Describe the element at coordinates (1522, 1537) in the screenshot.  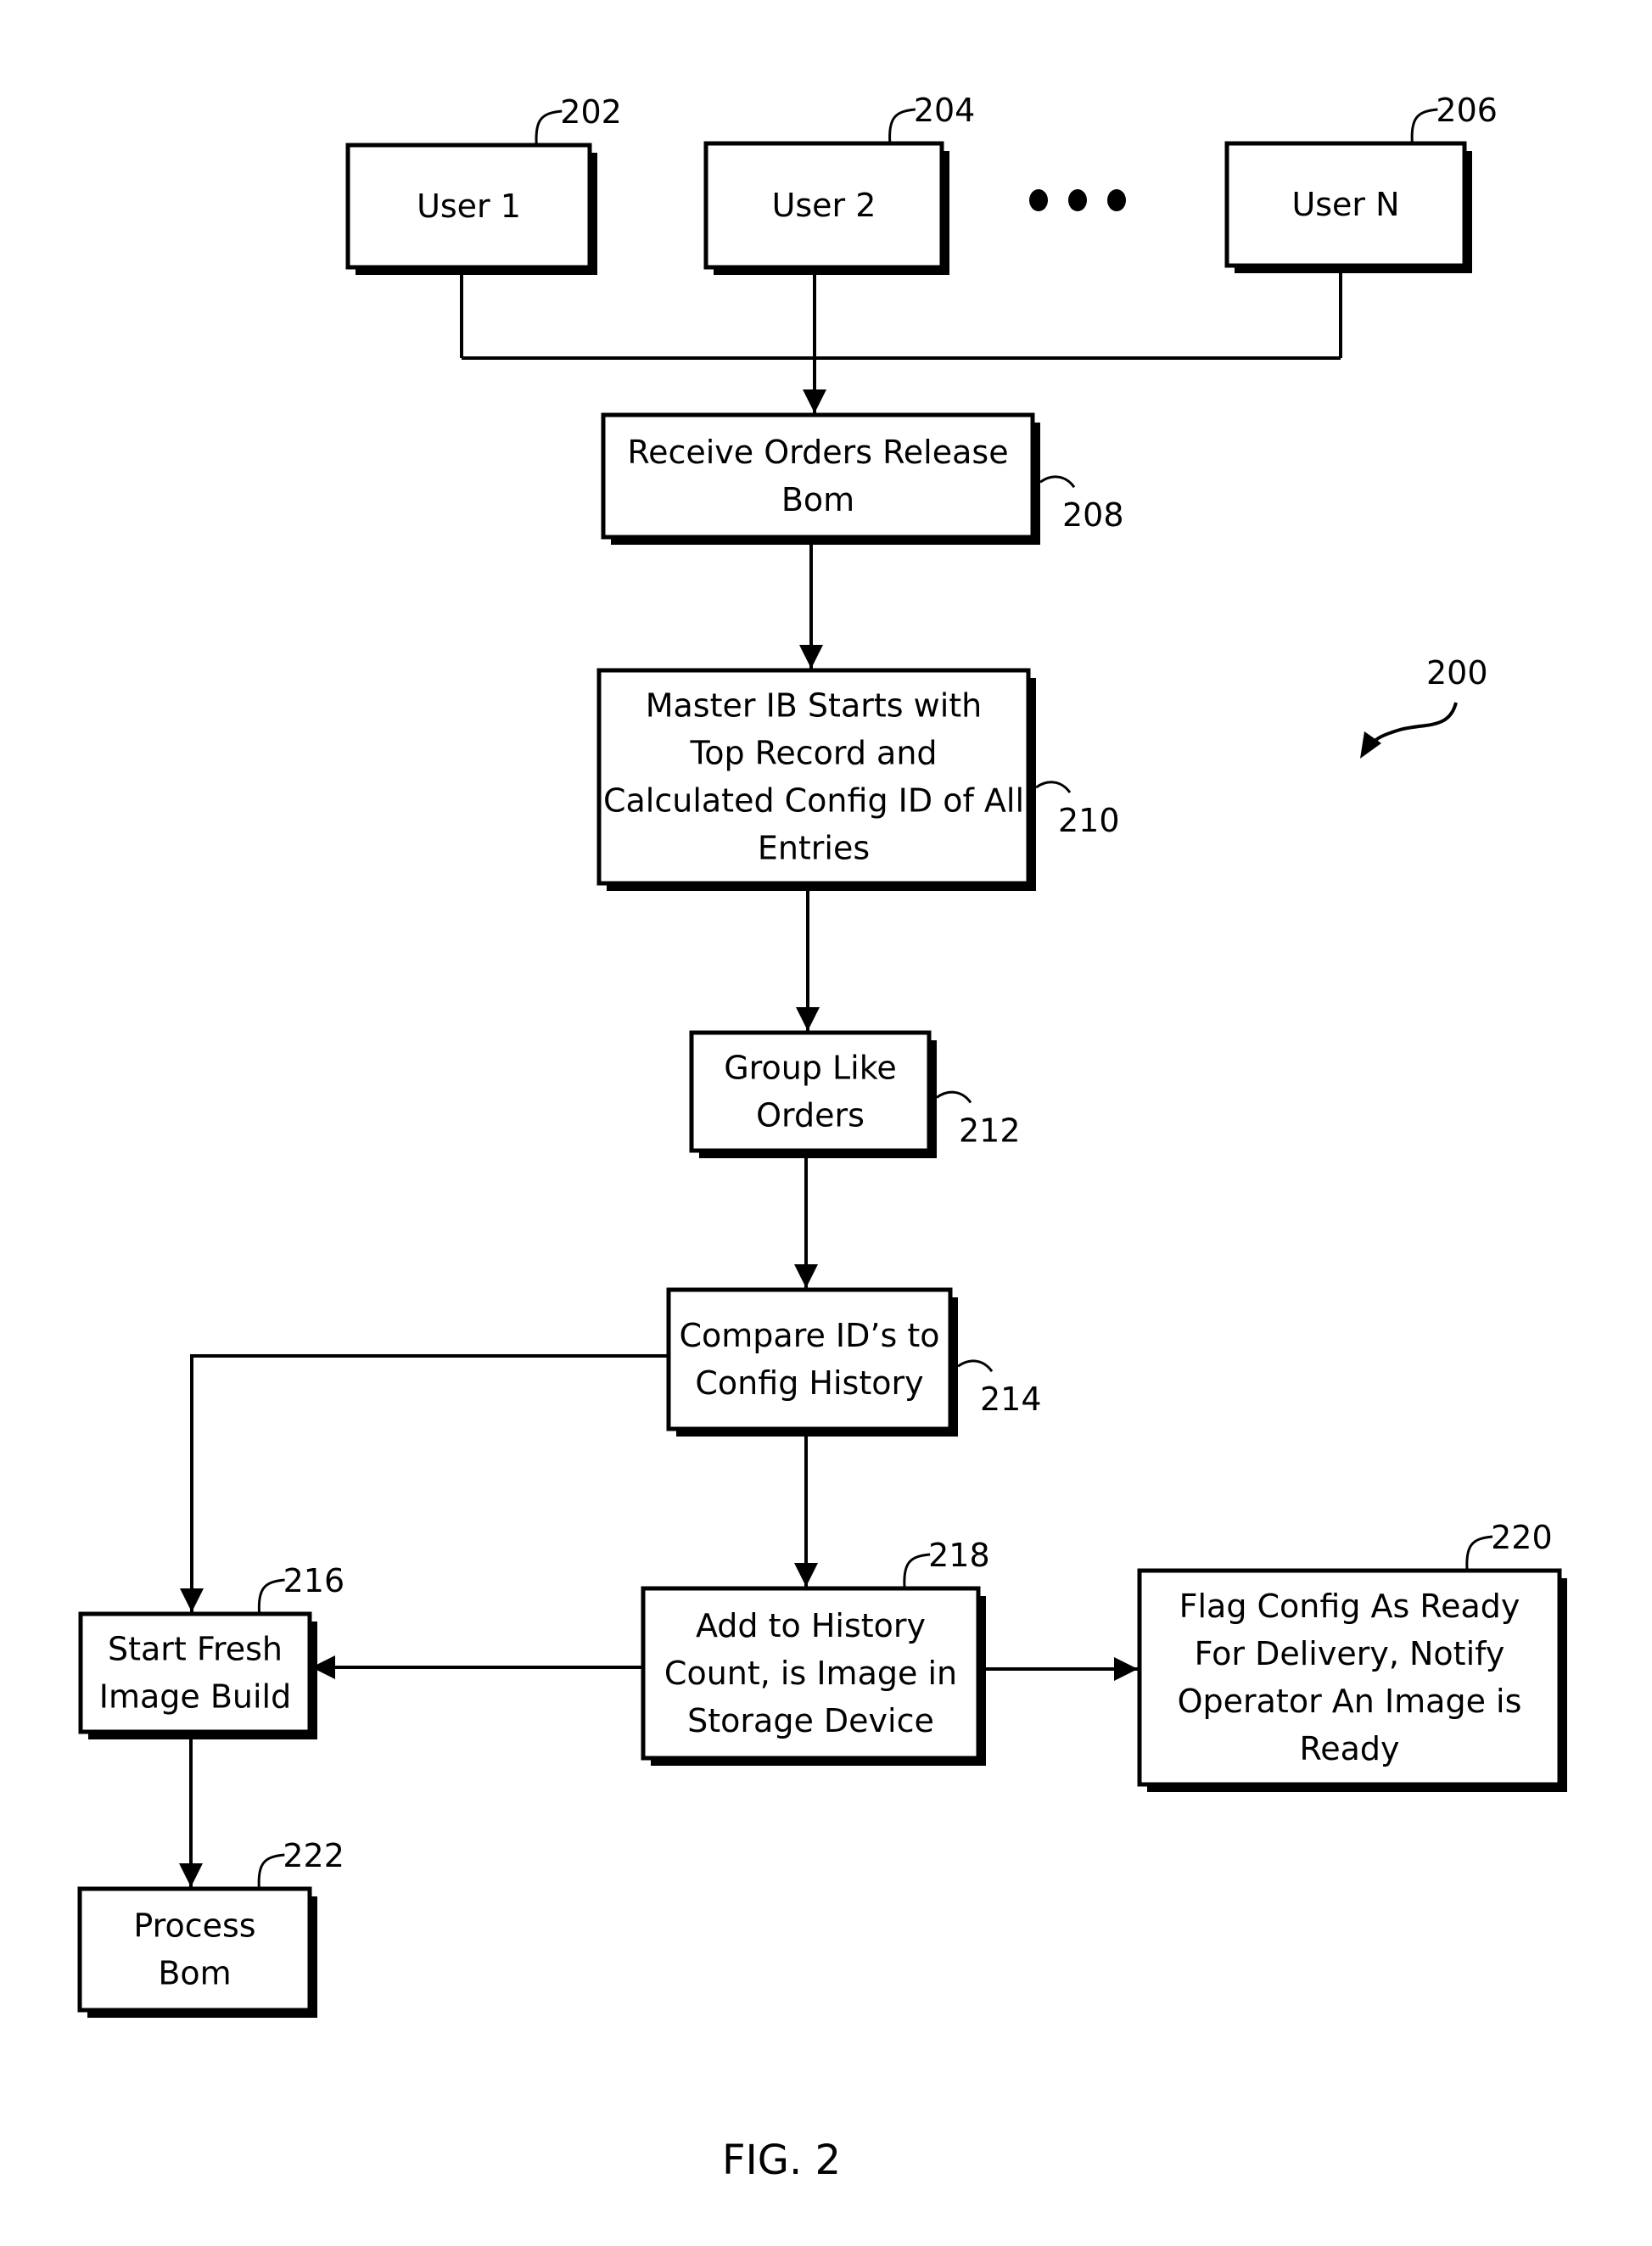
I see `node-reference-number: 220` at that location.